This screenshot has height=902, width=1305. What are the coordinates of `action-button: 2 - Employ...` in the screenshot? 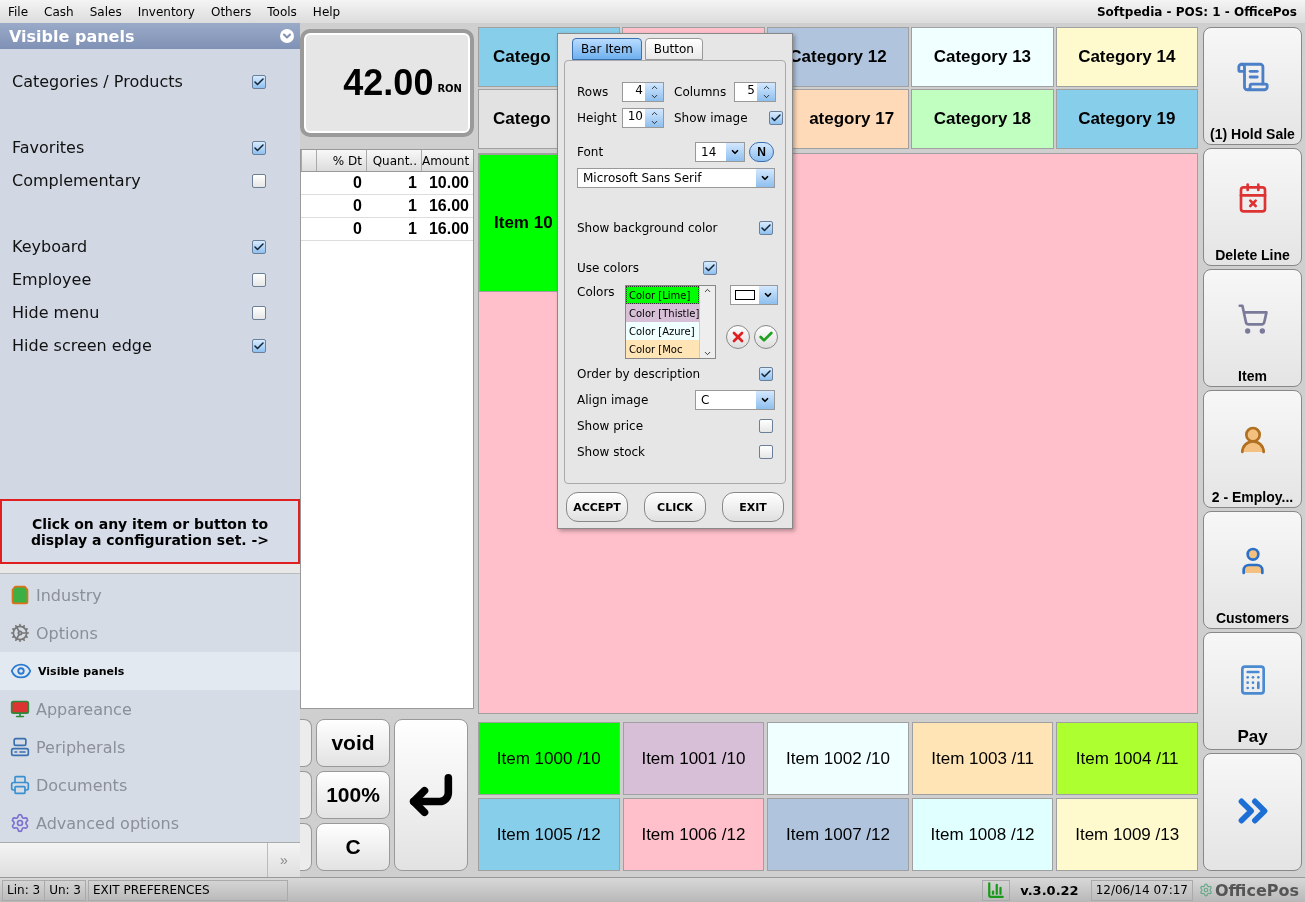 It's located at (1252, 449).